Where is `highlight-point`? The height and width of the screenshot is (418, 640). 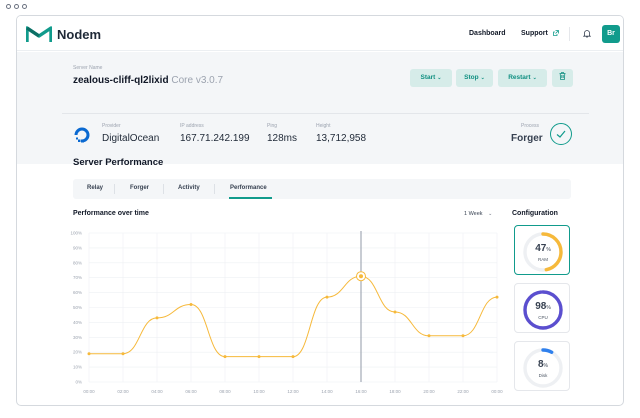 highlight-point is located at coordinates (361, 276).